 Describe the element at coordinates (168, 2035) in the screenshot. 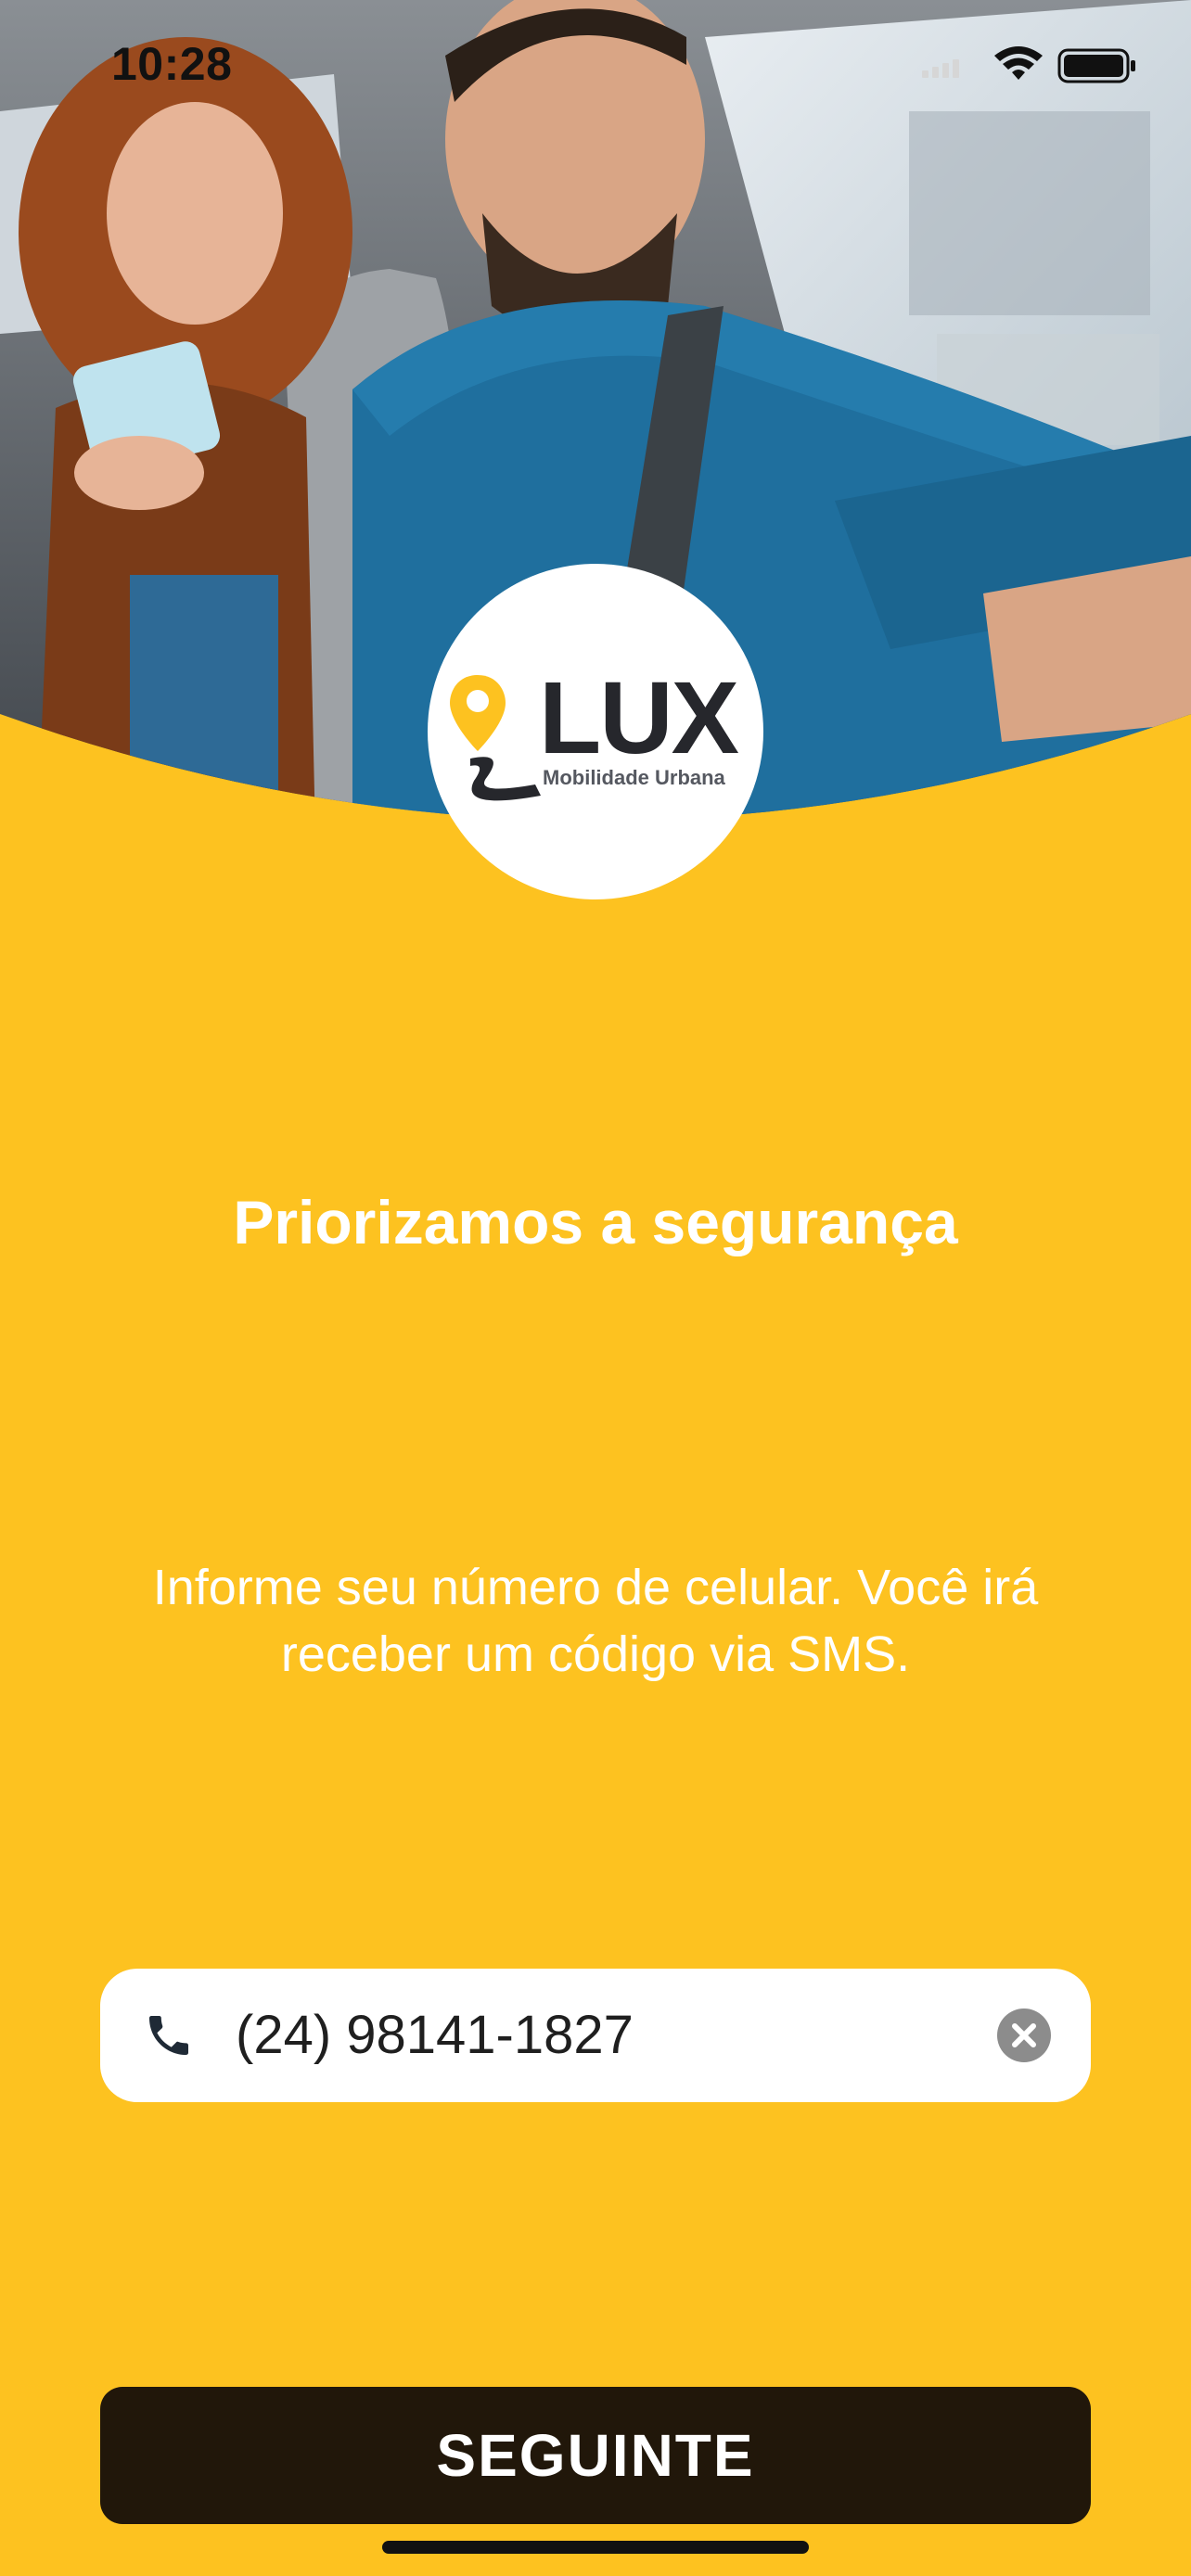

I see `phone-icon` at that location.